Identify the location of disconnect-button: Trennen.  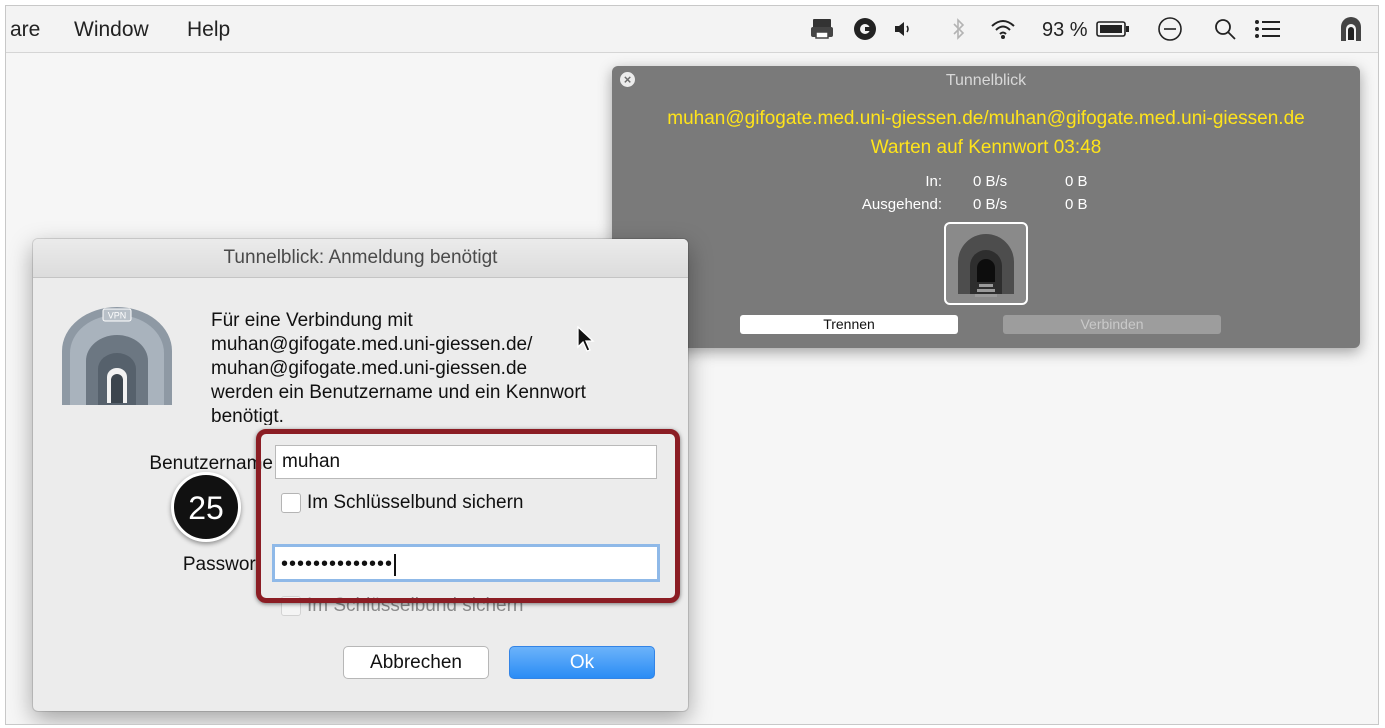
(849, 324).